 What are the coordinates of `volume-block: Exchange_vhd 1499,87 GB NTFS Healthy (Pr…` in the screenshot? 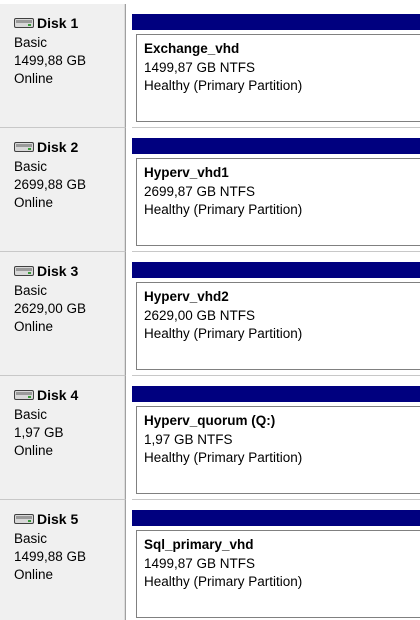 It's located at (278, 78).